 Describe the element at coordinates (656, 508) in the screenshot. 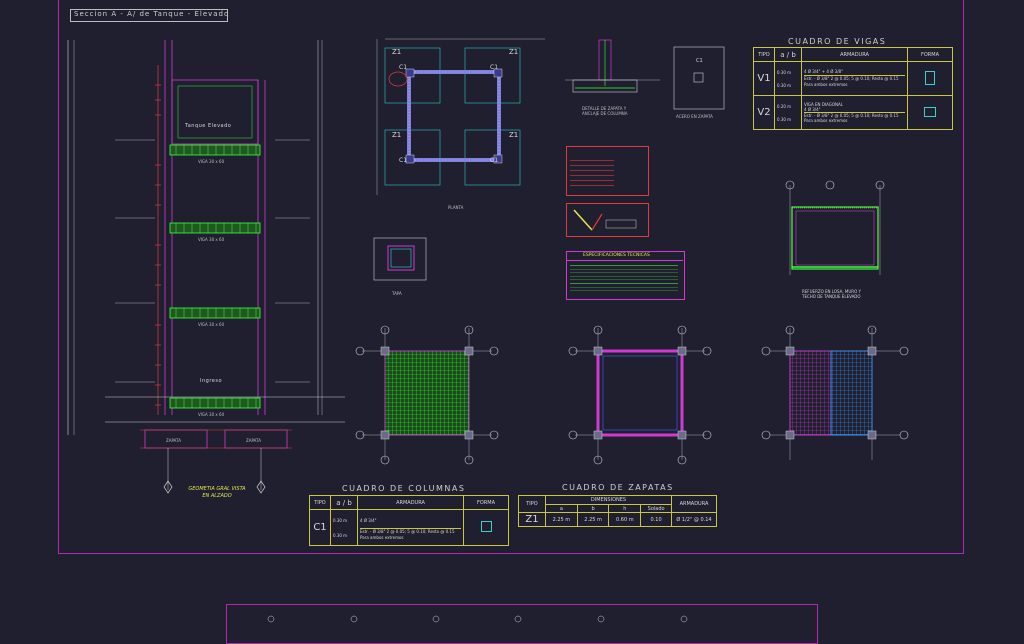

I see `footings-col-solado: Solado` at that location.